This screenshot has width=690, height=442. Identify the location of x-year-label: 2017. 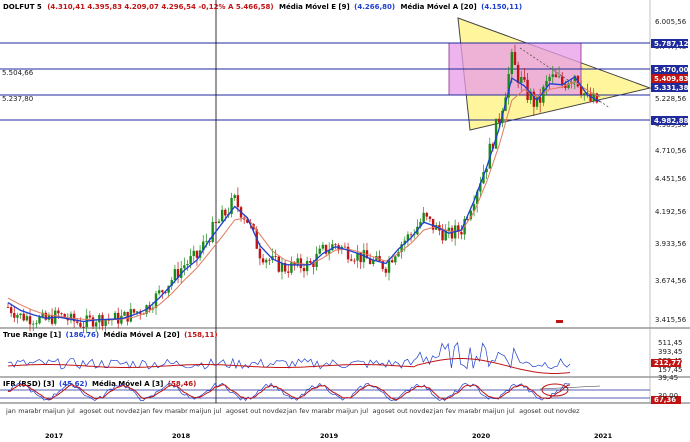
(54, 436).